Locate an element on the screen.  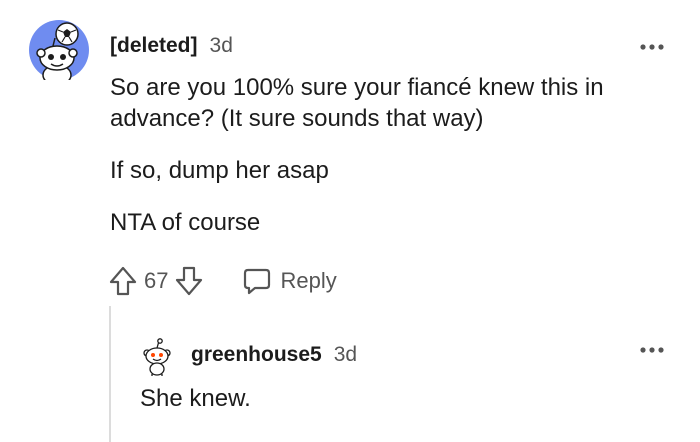
reply-author: greenhouse5 is located at coordinates (256, 355).